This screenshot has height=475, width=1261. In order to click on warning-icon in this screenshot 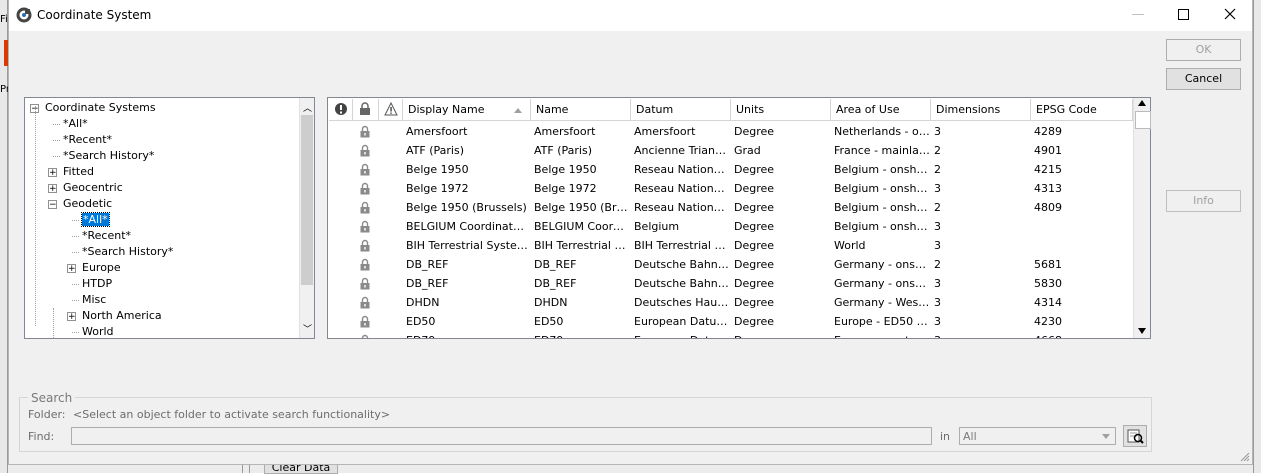, I will do `click(391, 110)`.